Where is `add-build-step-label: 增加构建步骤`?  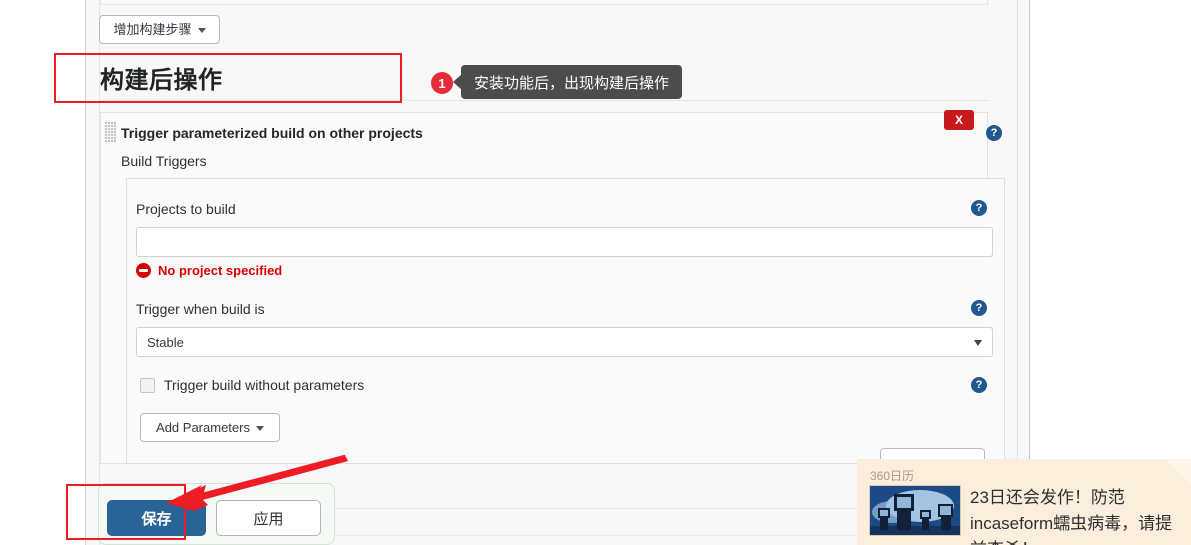
add-build-step-label: 增加构建步骤 is located at coordinates (152, 29).